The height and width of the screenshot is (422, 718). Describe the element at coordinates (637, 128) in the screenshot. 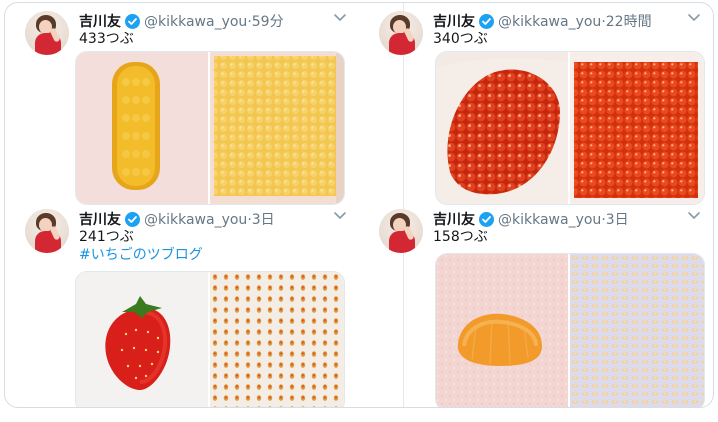

I see `photo-ikura-spread` at that location.